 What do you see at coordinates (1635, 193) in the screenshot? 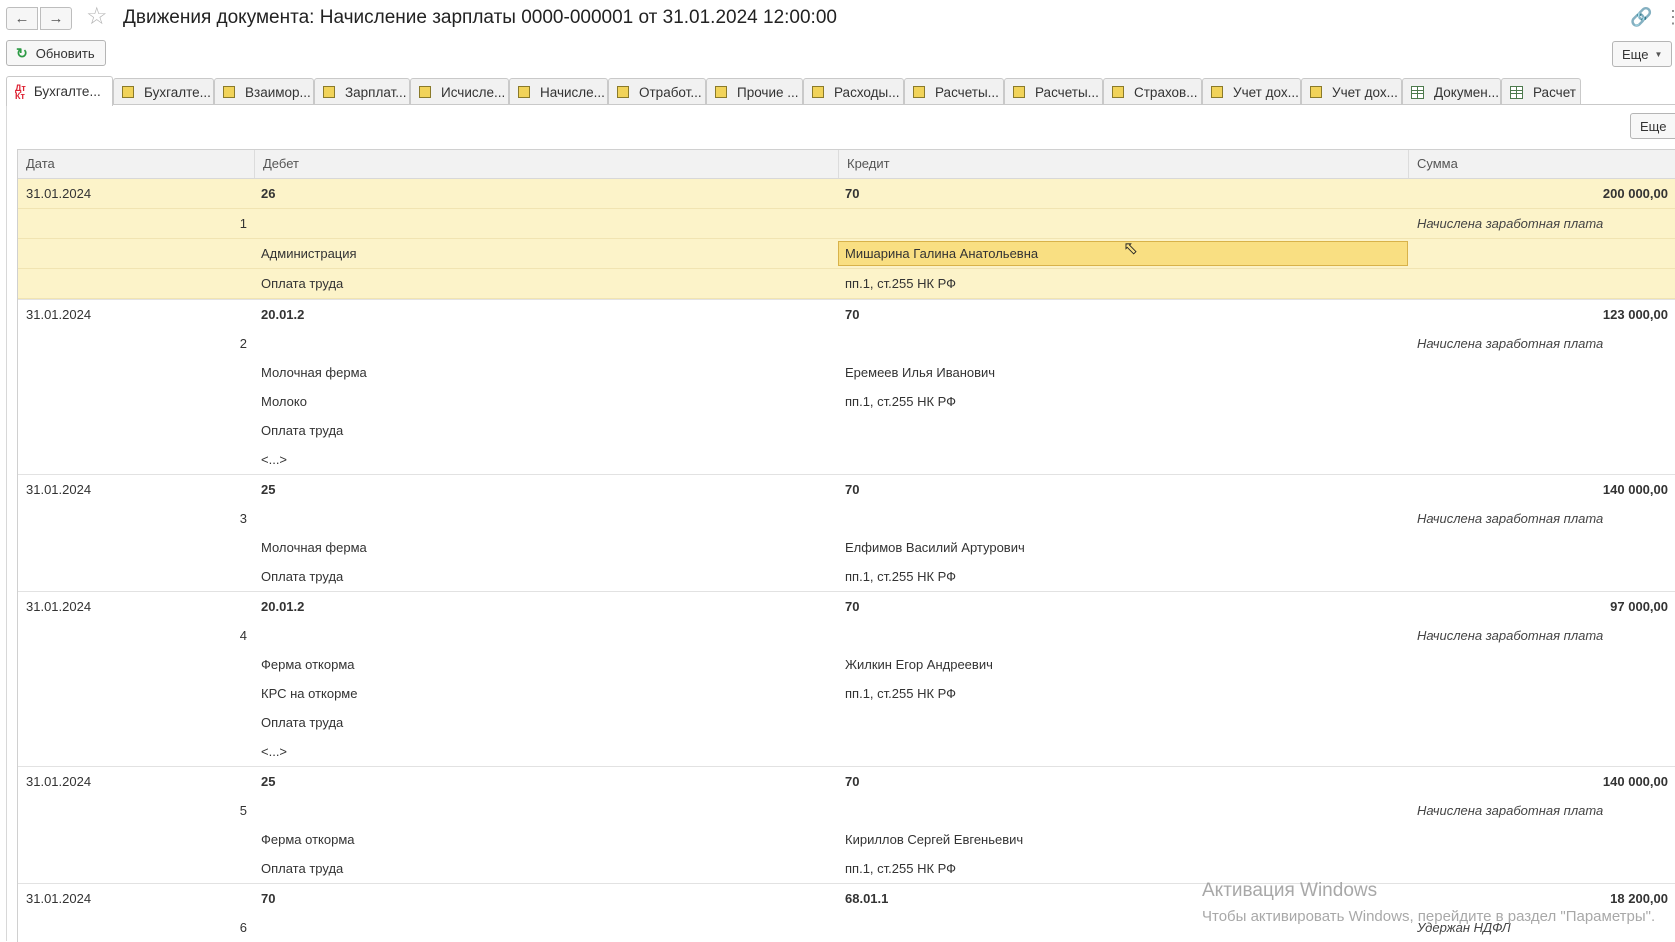
I see `posting-sum: 200 000,00` at bounding box center [1635, 193].